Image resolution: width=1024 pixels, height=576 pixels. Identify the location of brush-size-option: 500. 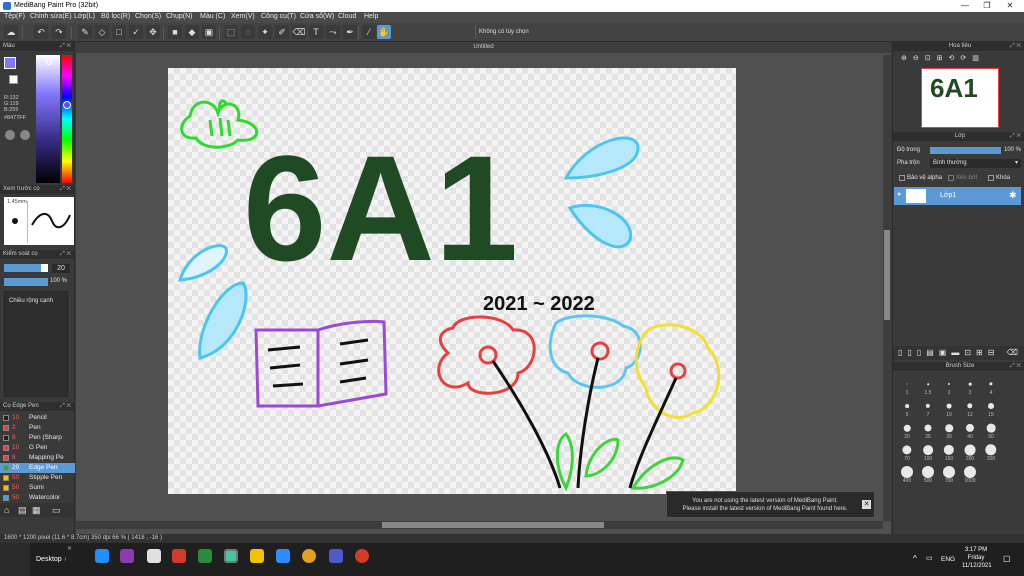
(928, 473).